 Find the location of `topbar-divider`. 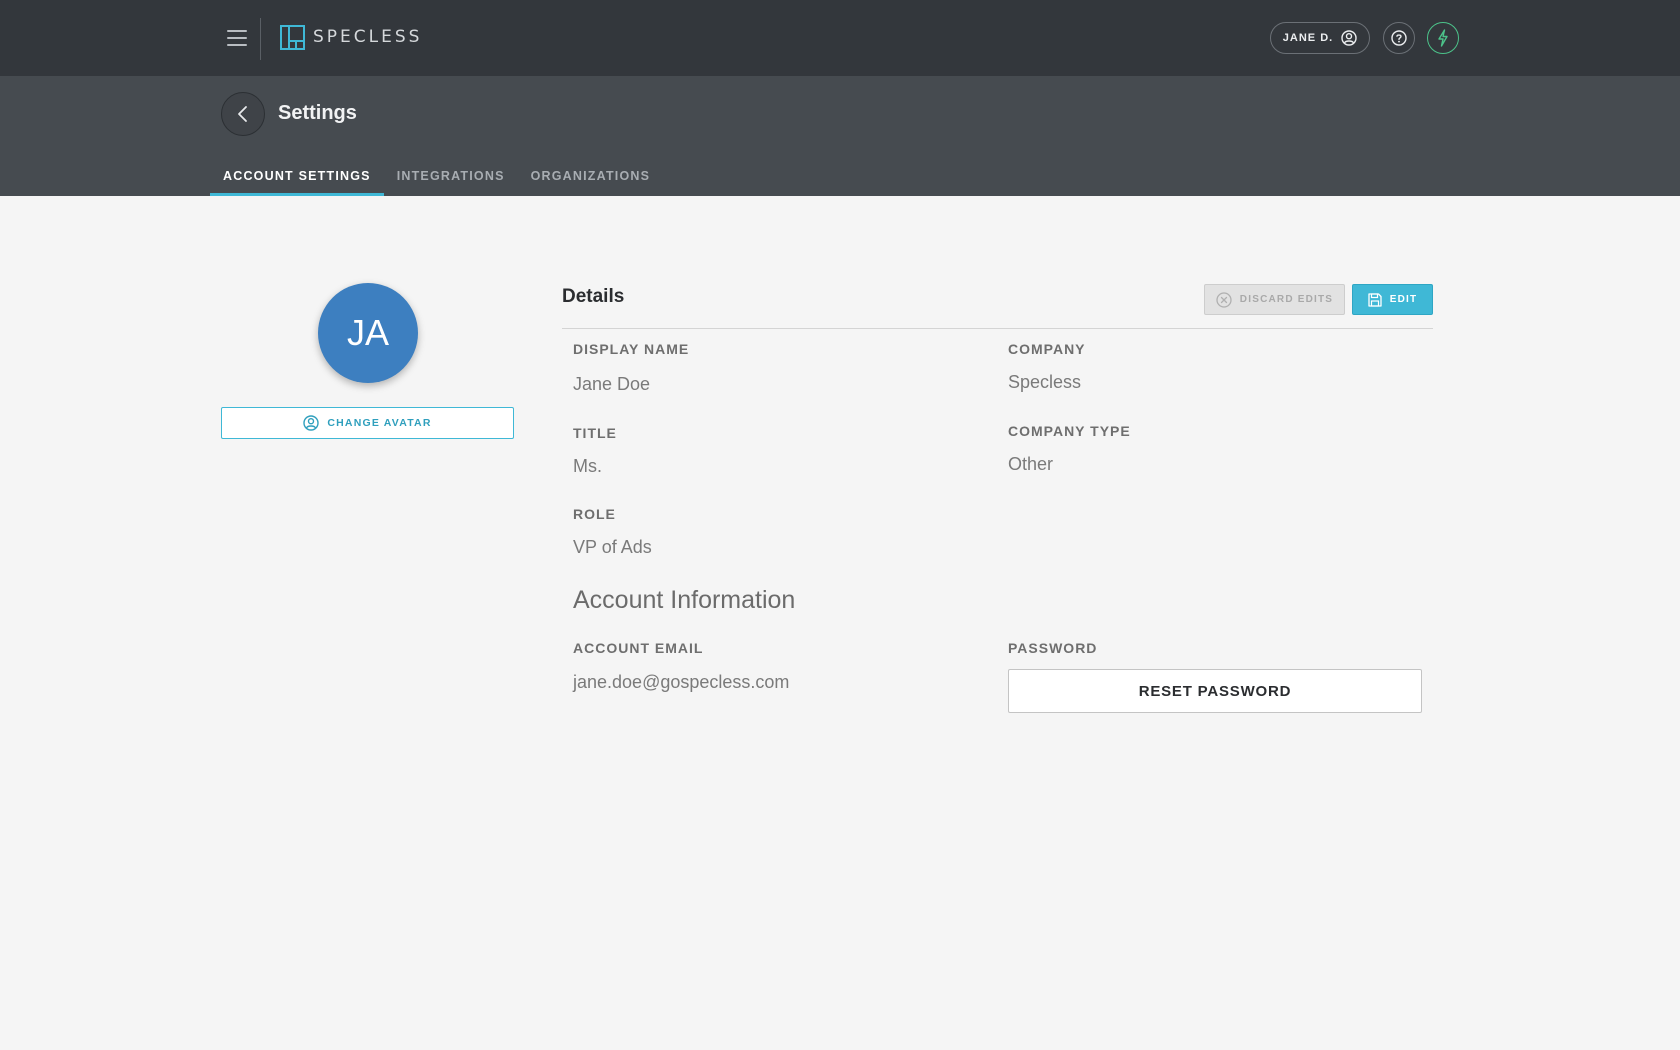

topbar-divider is located at coordinates (260, 39).